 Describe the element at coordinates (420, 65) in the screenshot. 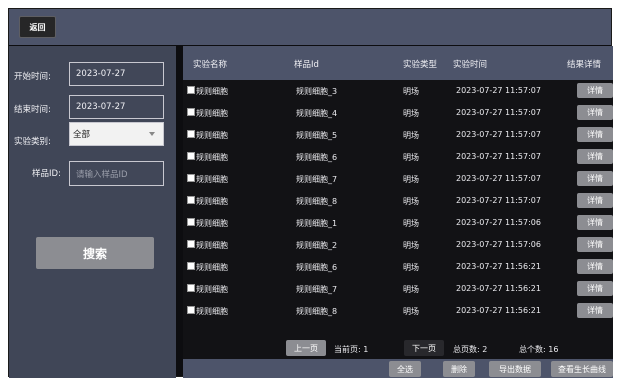

I see `column-header-type: 实验类型` at that location.